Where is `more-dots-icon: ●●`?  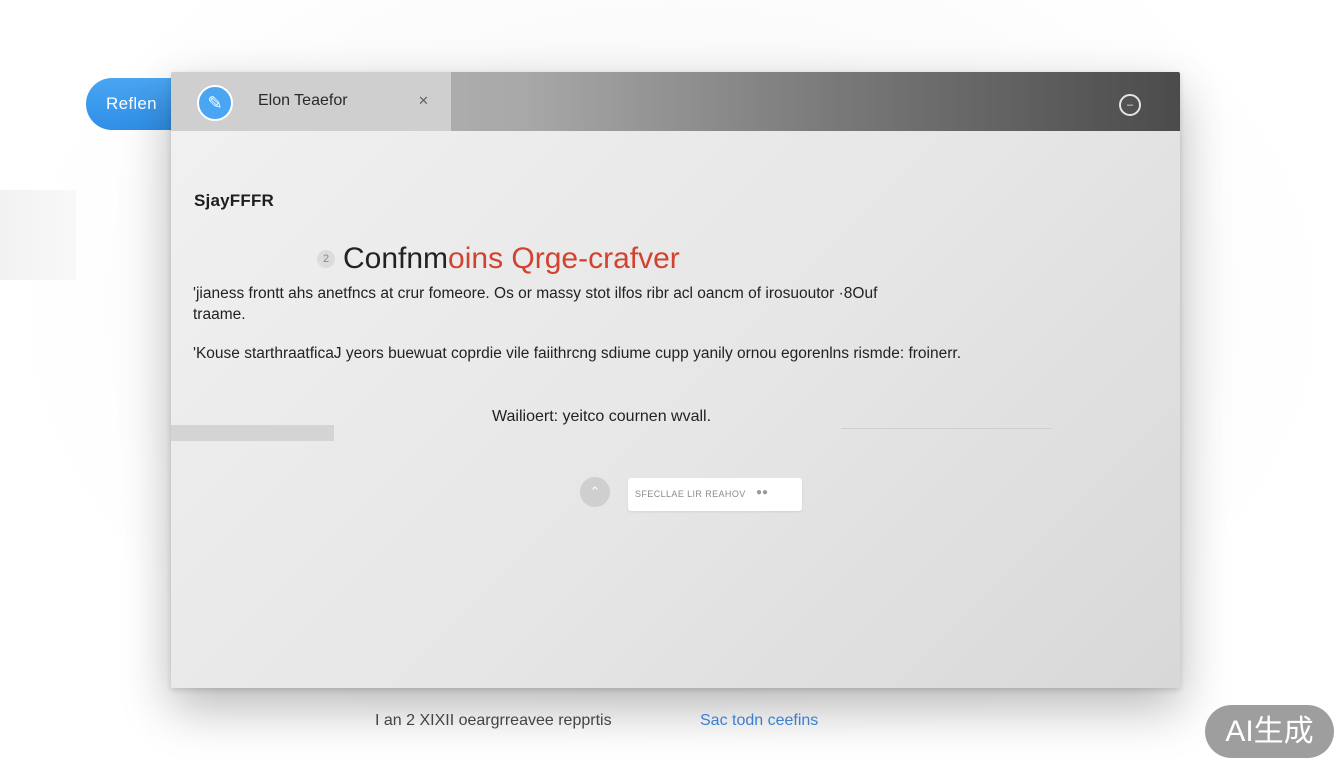
more-dots-icon: ●● is located at coordinates (762, 492).